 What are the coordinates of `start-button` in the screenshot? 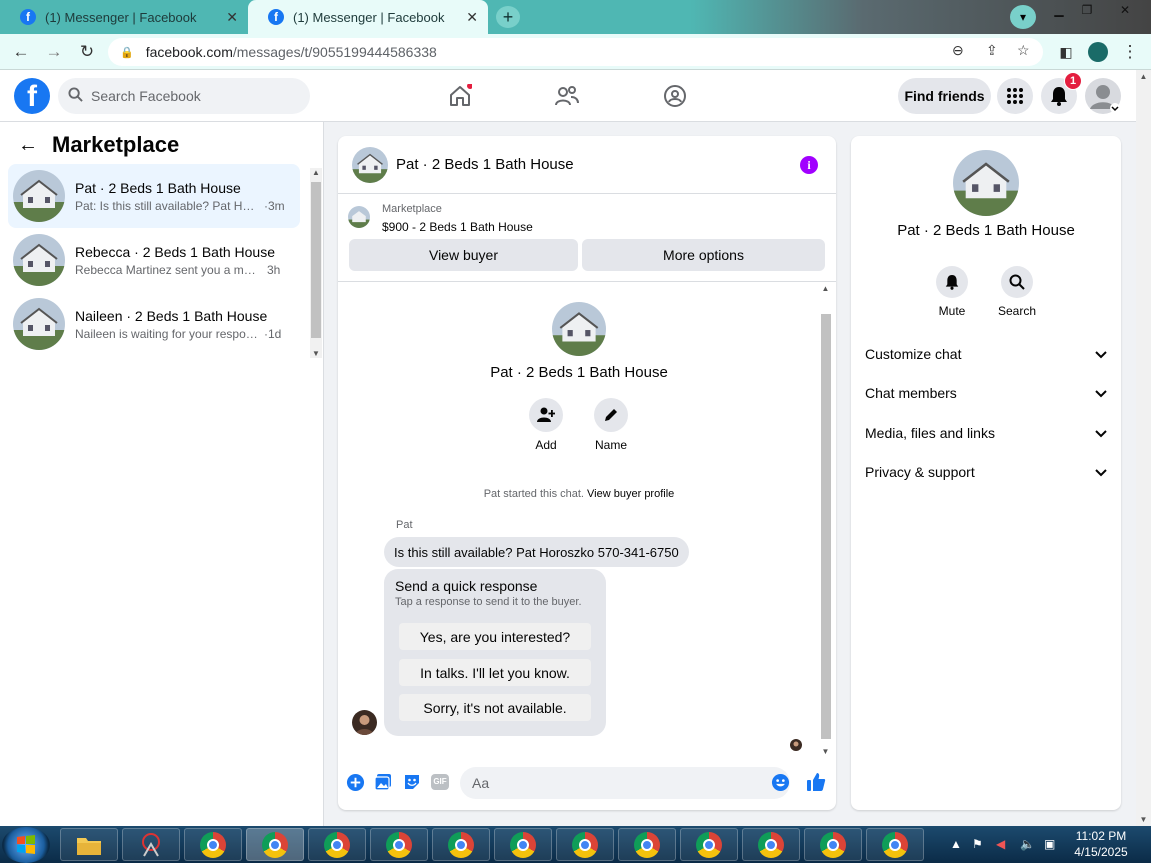 It's located at (26, 845).